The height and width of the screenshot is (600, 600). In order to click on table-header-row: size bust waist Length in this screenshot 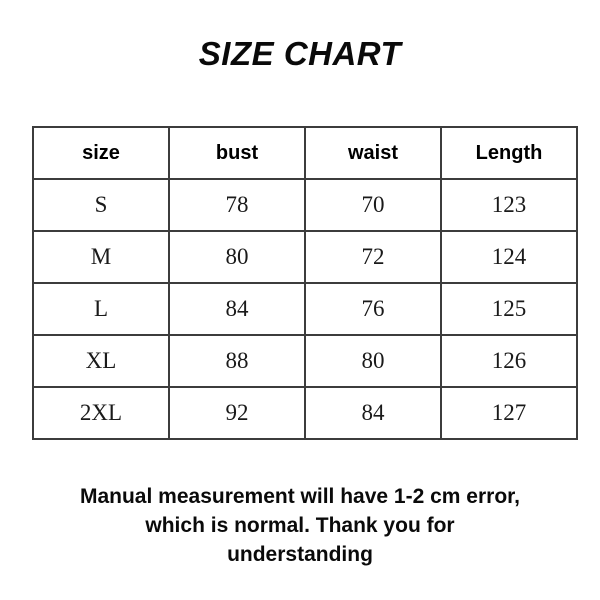, I will do `click(305, 153)`.